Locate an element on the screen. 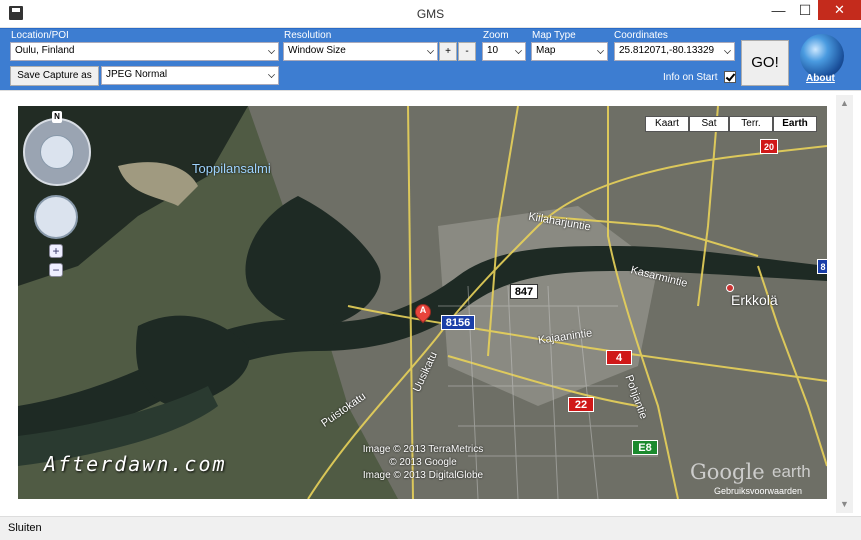 The image size is (861, 540). format-value: JPEG Normal is located at coordinates (137, 74).